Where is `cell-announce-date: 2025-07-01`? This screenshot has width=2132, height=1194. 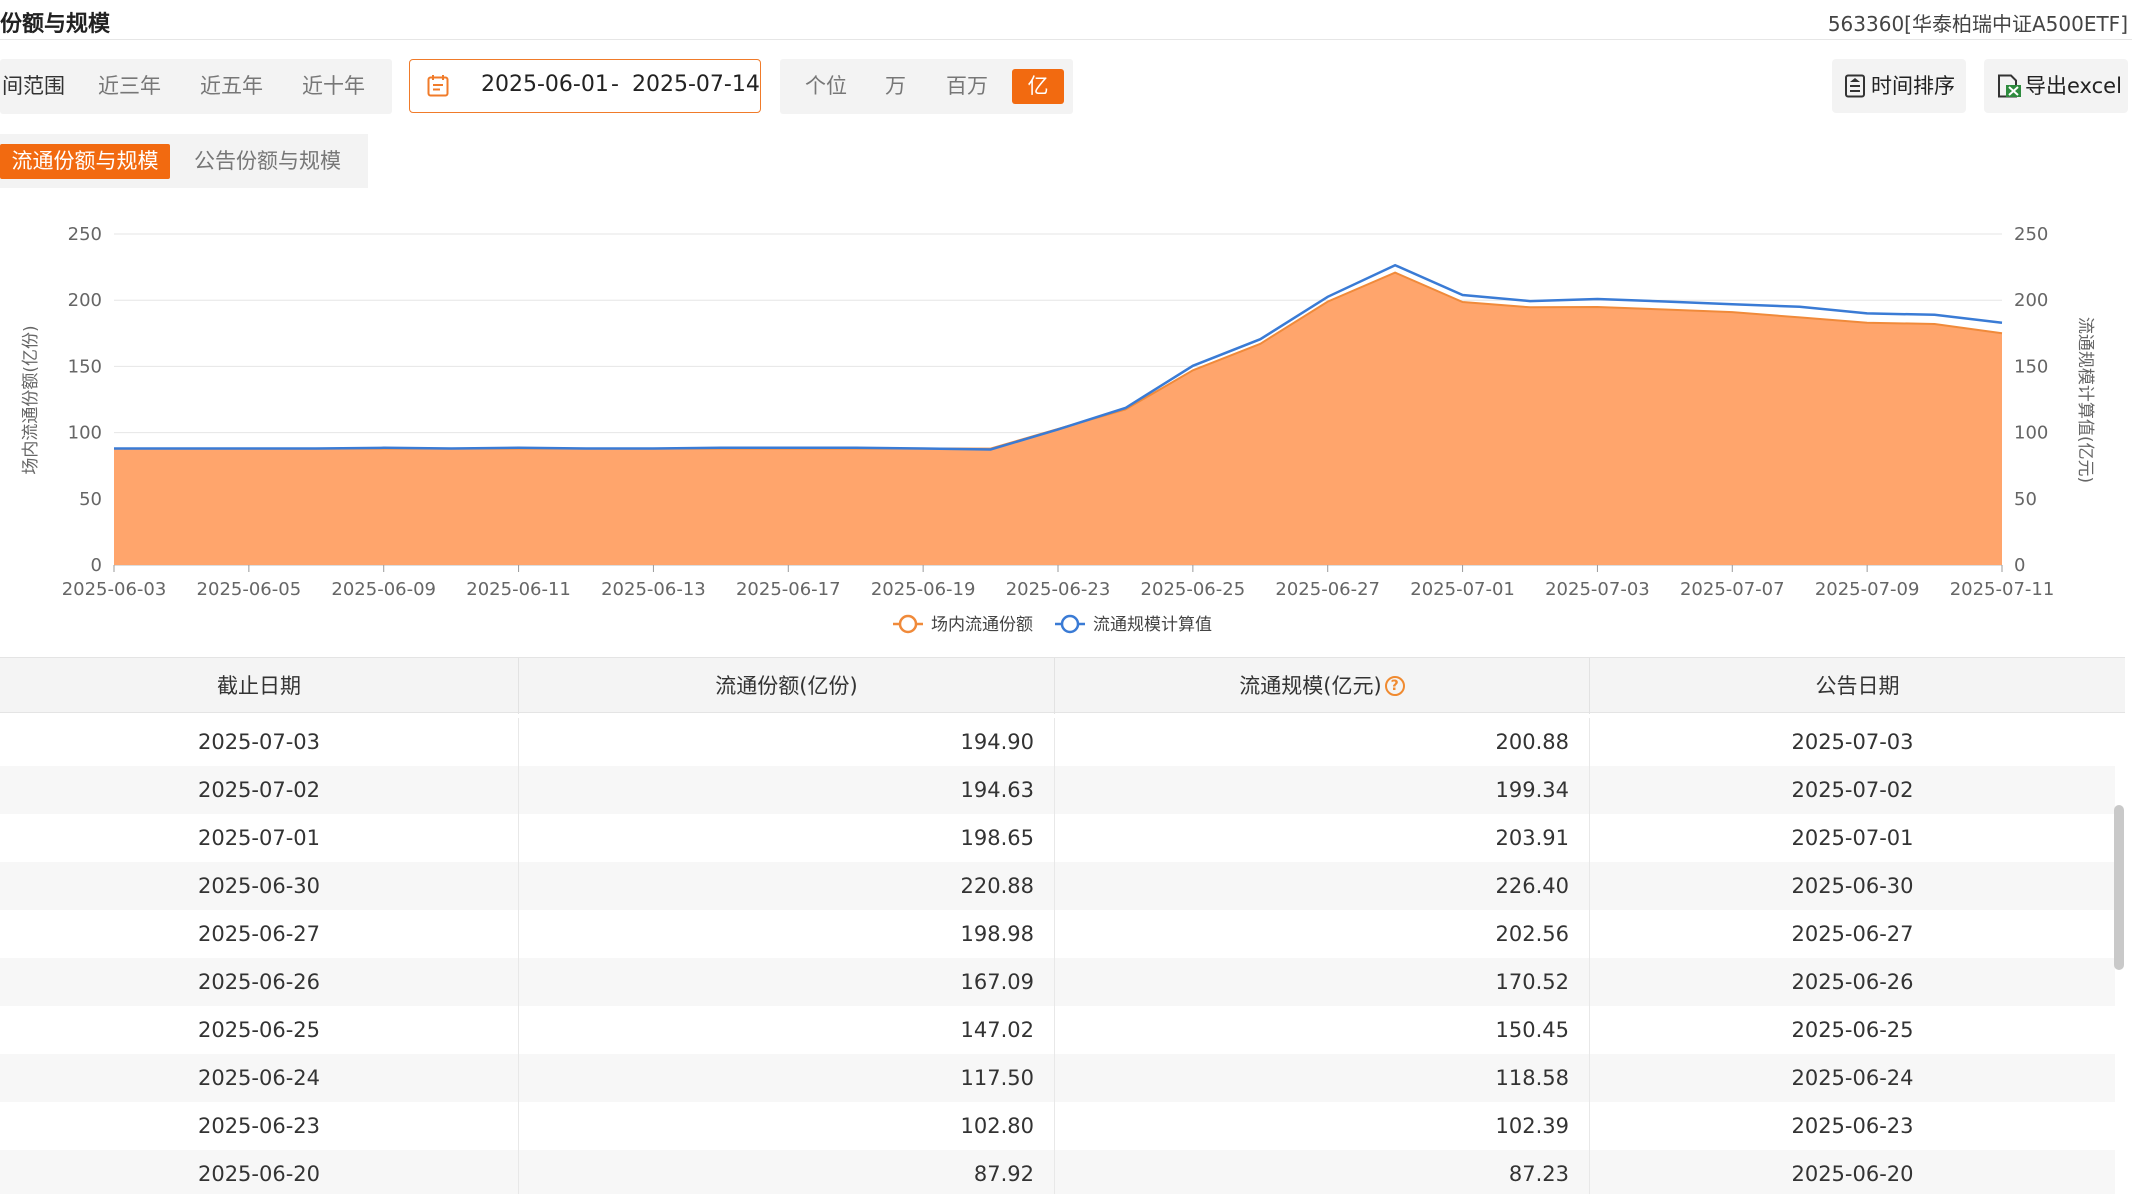
cell-announce-date: 2025-07-01 is located at coordinates (1852, 838).